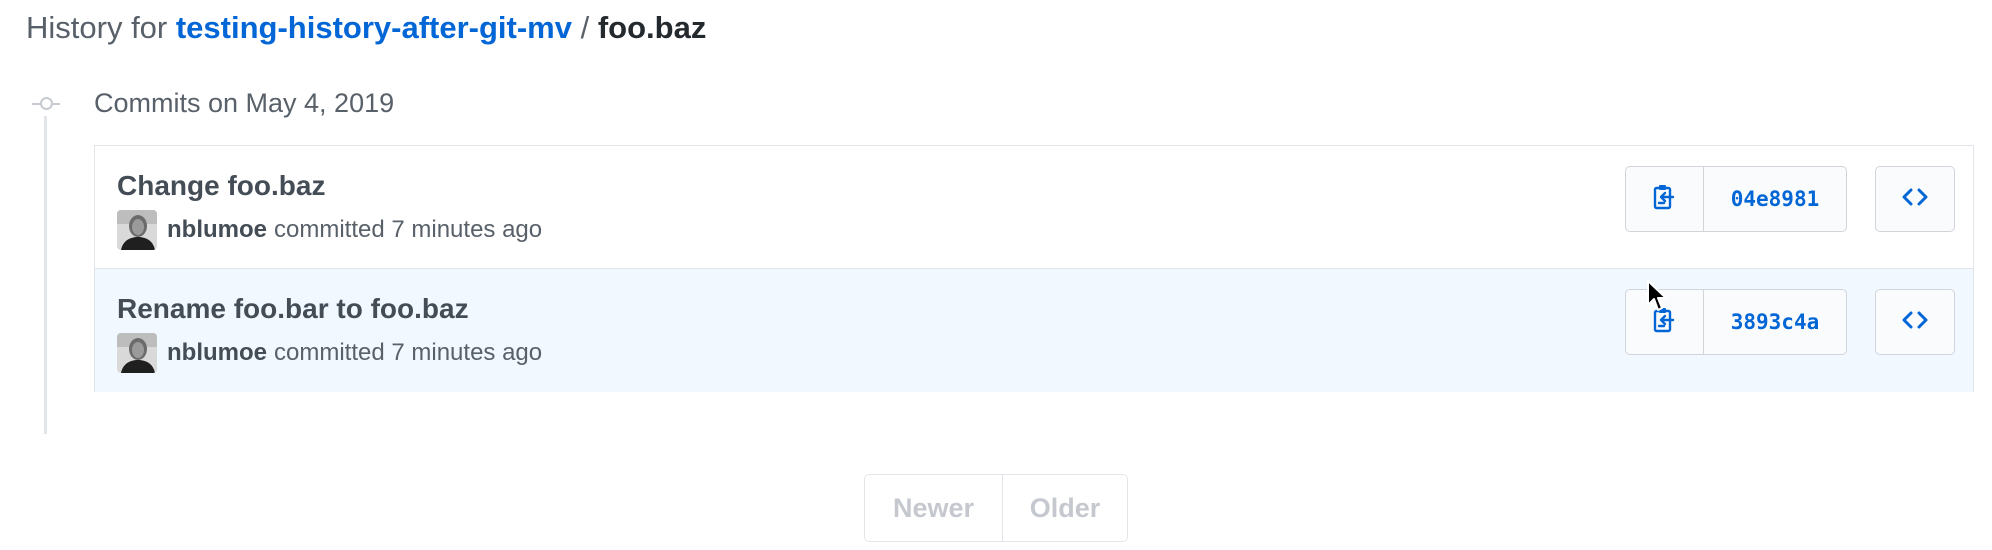  What do you see at coordinates (244, 103) in the screenshot?
I see `commit-group-title: Commits on May 4, 2019` at bounding box center [244, 103].